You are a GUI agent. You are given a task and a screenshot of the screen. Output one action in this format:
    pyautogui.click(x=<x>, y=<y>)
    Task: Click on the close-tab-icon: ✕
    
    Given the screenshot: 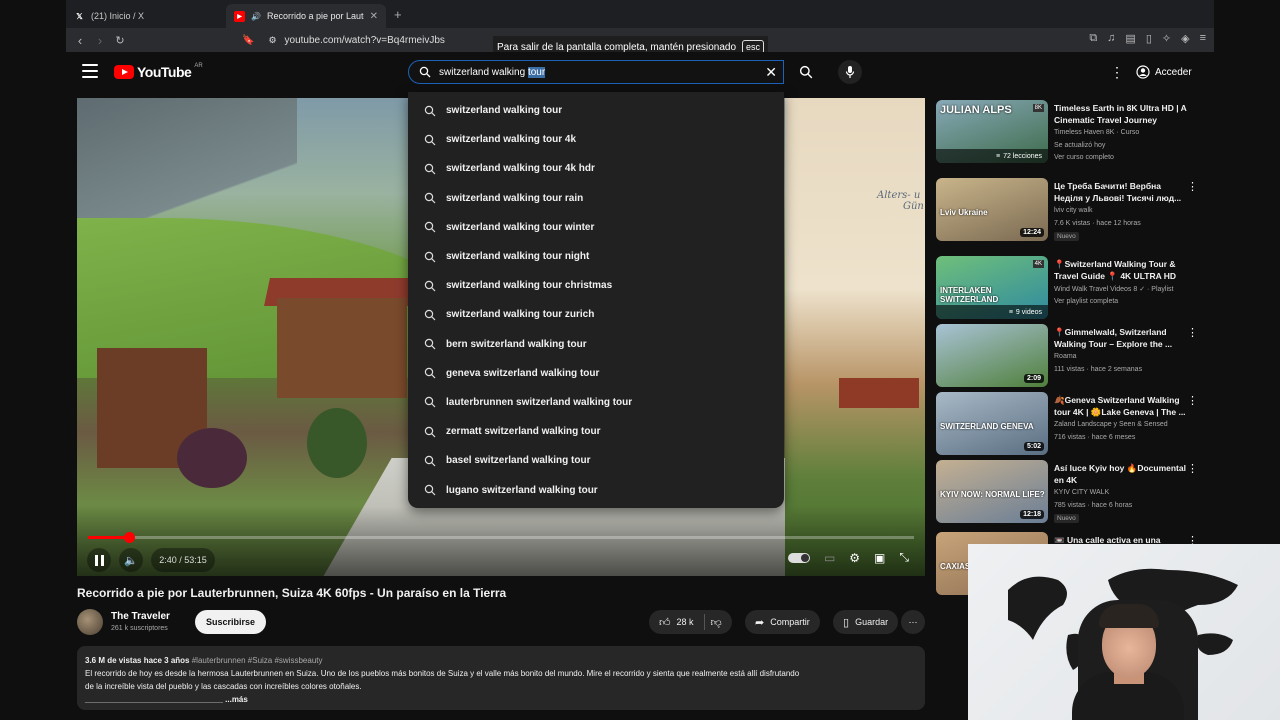 What is the action you would take?
    pyautogui.click(x=374, y=16)
    